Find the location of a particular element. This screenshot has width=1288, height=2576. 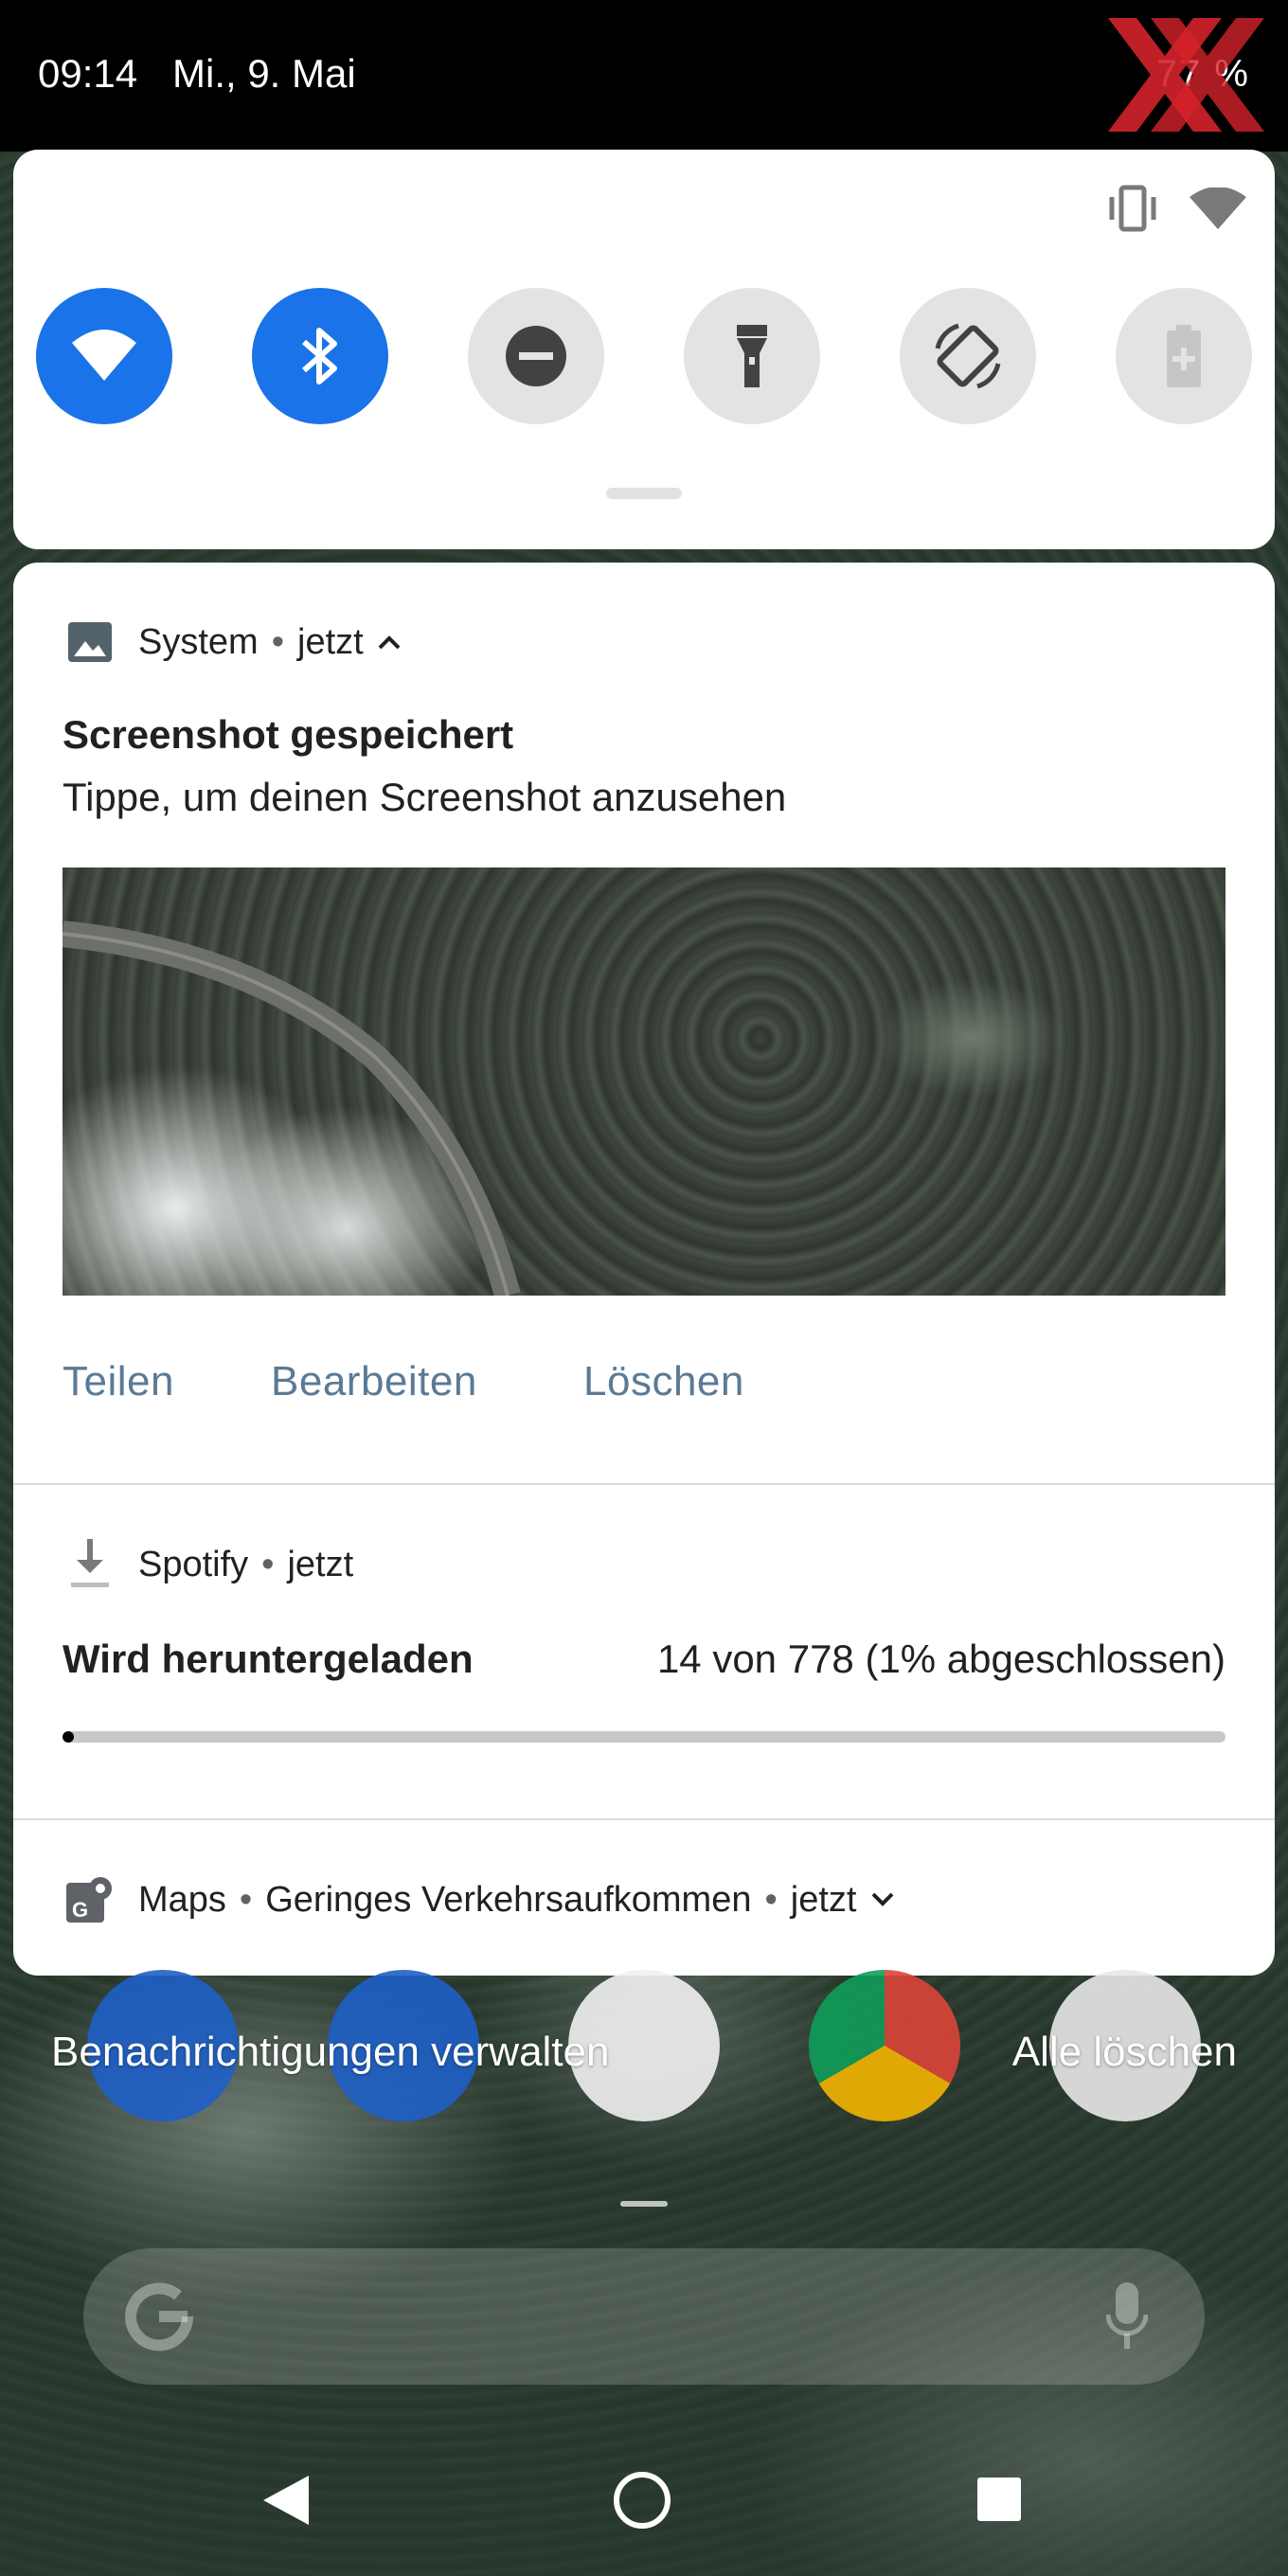

status-bar: 09:14 Mi., 9. Mai 77 % is located at coordinates (644, 76).